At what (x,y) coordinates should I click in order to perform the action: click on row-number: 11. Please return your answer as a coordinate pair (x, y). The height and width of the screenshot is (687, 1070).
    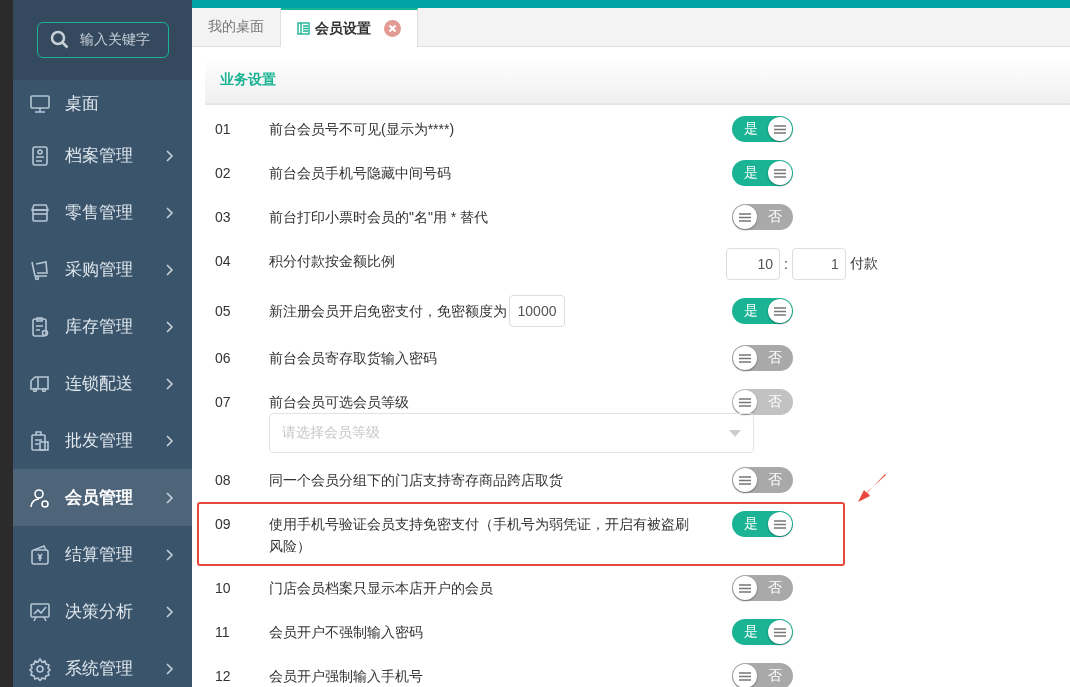
    Looking at the image, I should click on (223, 632).